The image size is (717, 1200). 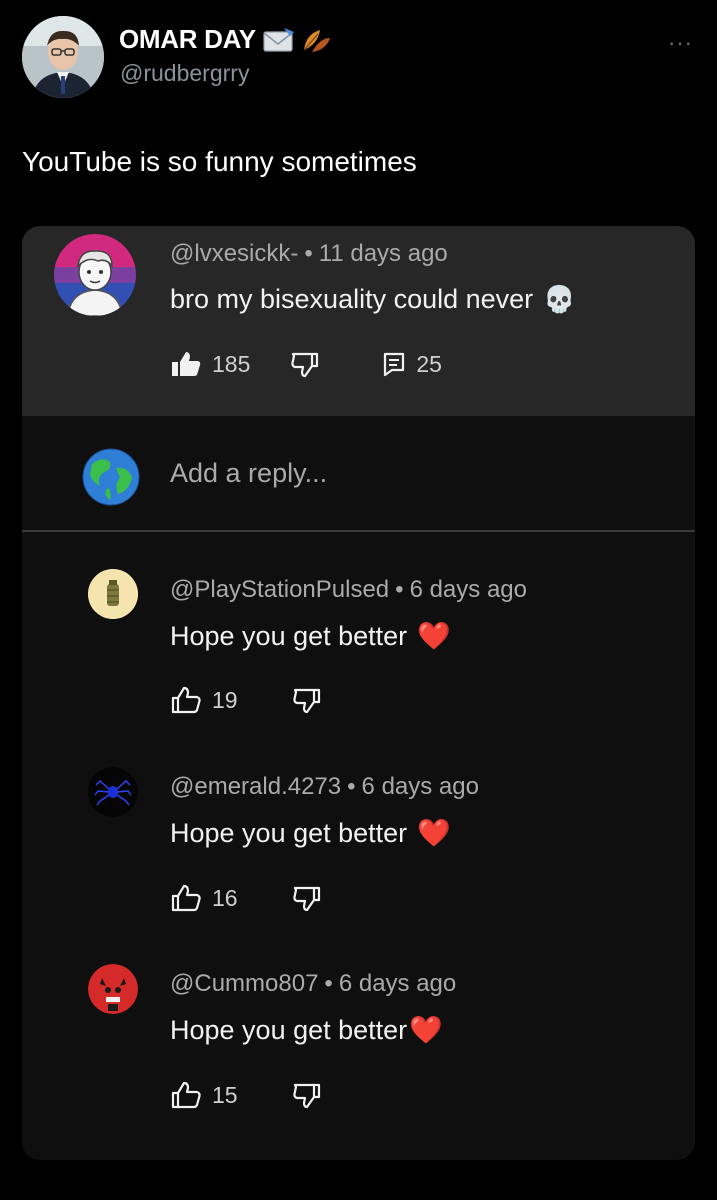 What do you see at coordinates (680, 43) in the screenshot?
I see `more-options-button: ···` at bounding box center [680, 43].